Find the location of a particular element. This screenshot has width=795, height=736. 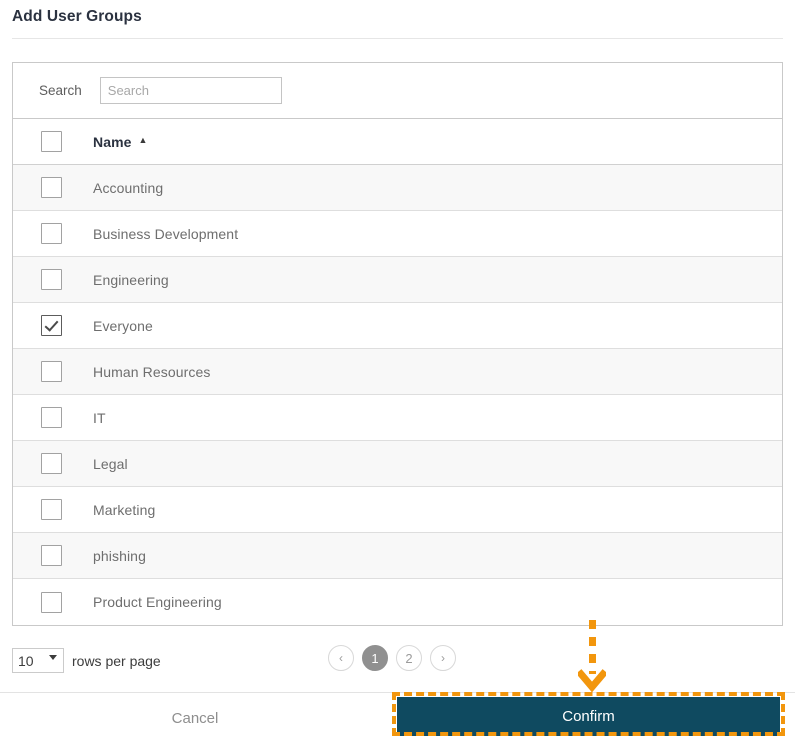

pagination-prev-icon: ‹ is located at coordinates (341, 658).